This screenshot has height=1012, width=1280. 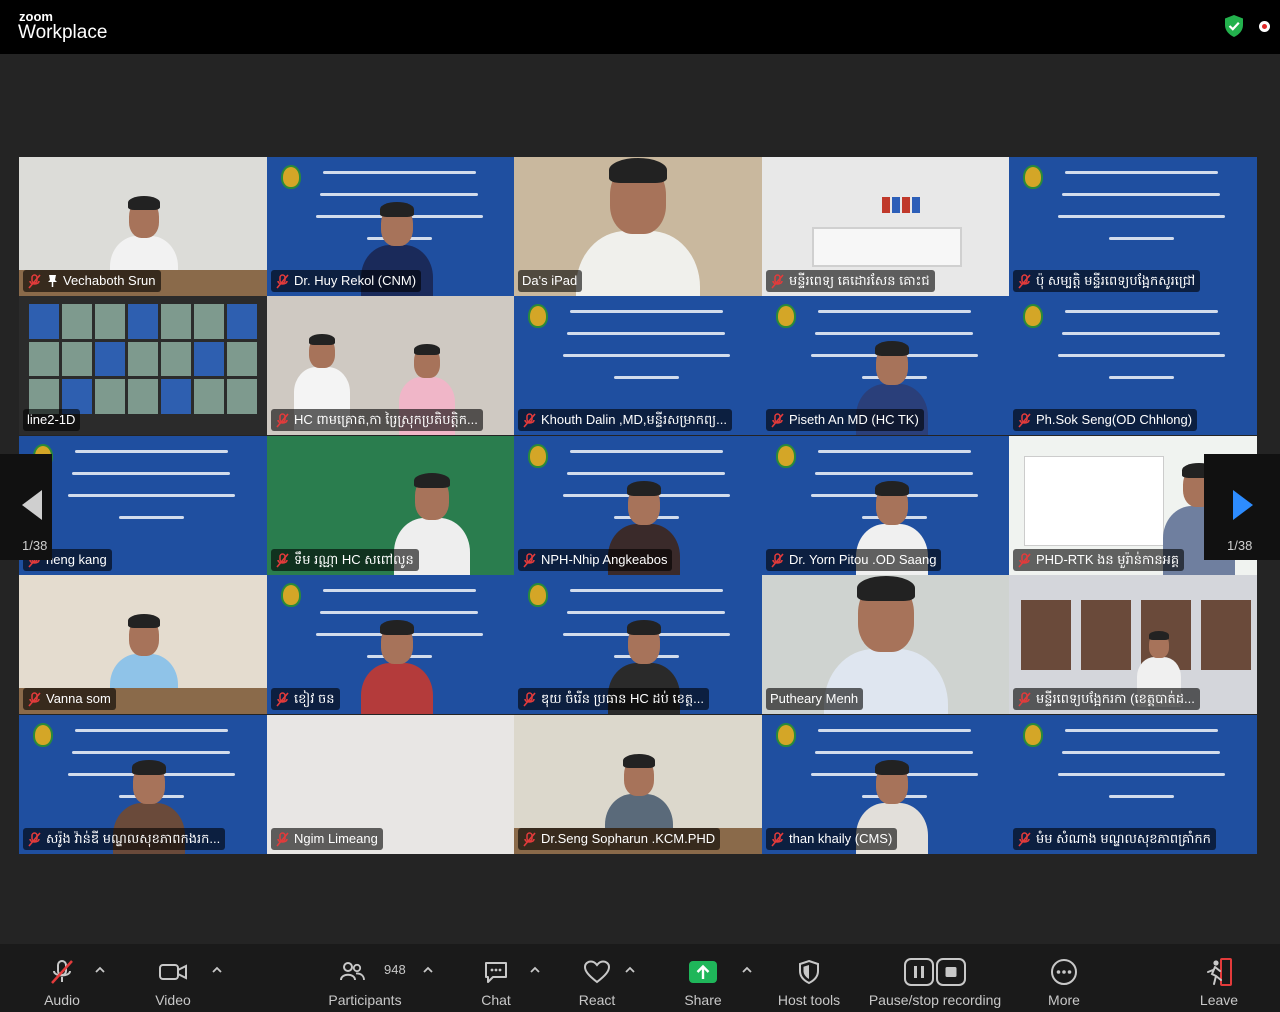 I want to click on participant-tile: NPH-Nhip Angkeabos, so click(x=638, y=505).